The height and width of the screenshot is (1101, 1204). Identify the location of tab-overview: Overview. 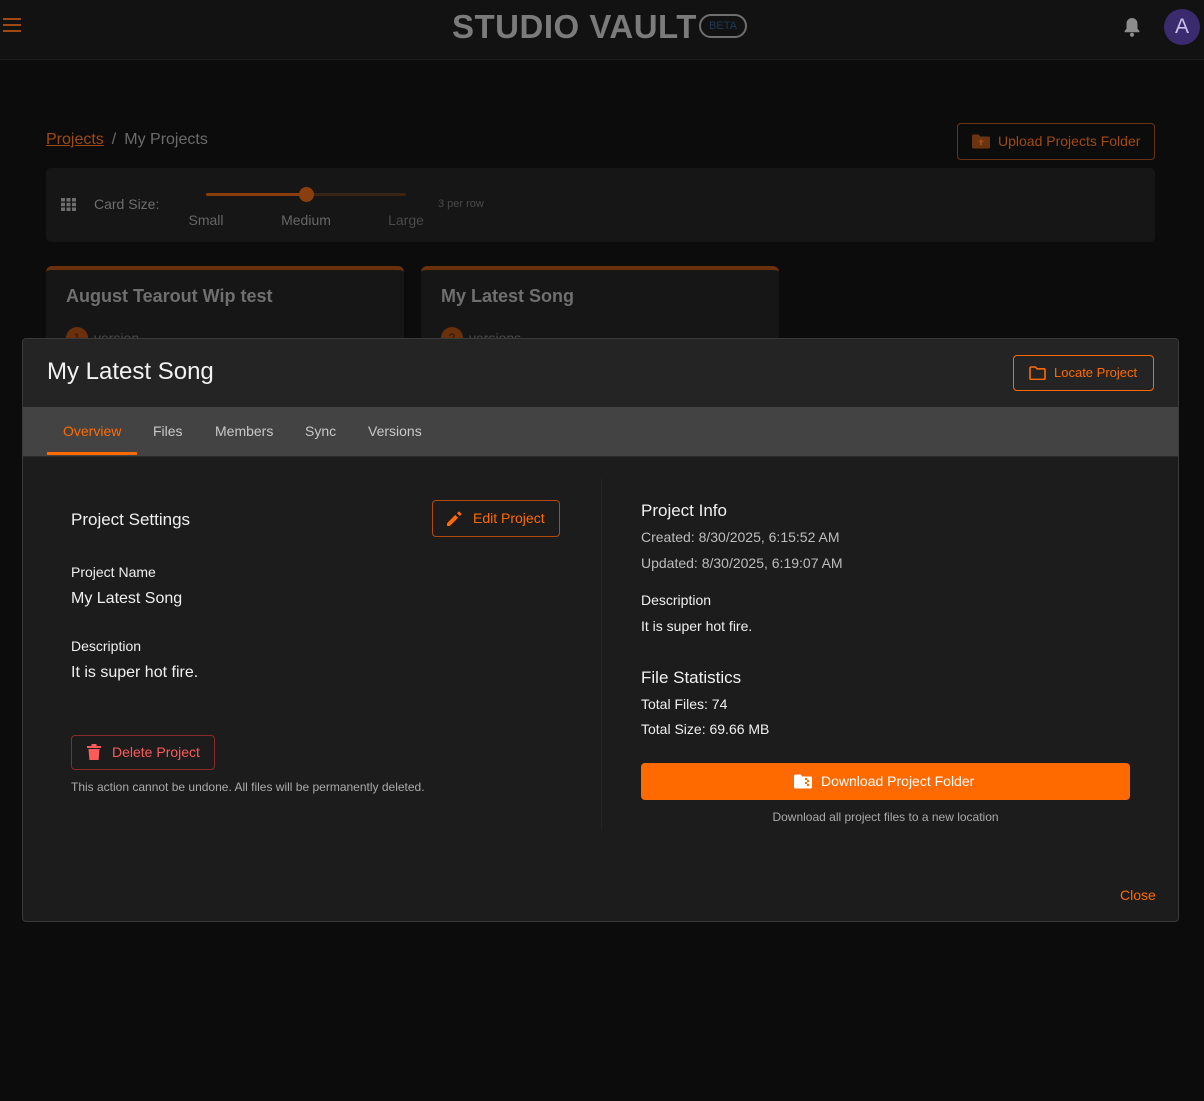
(92, 431).